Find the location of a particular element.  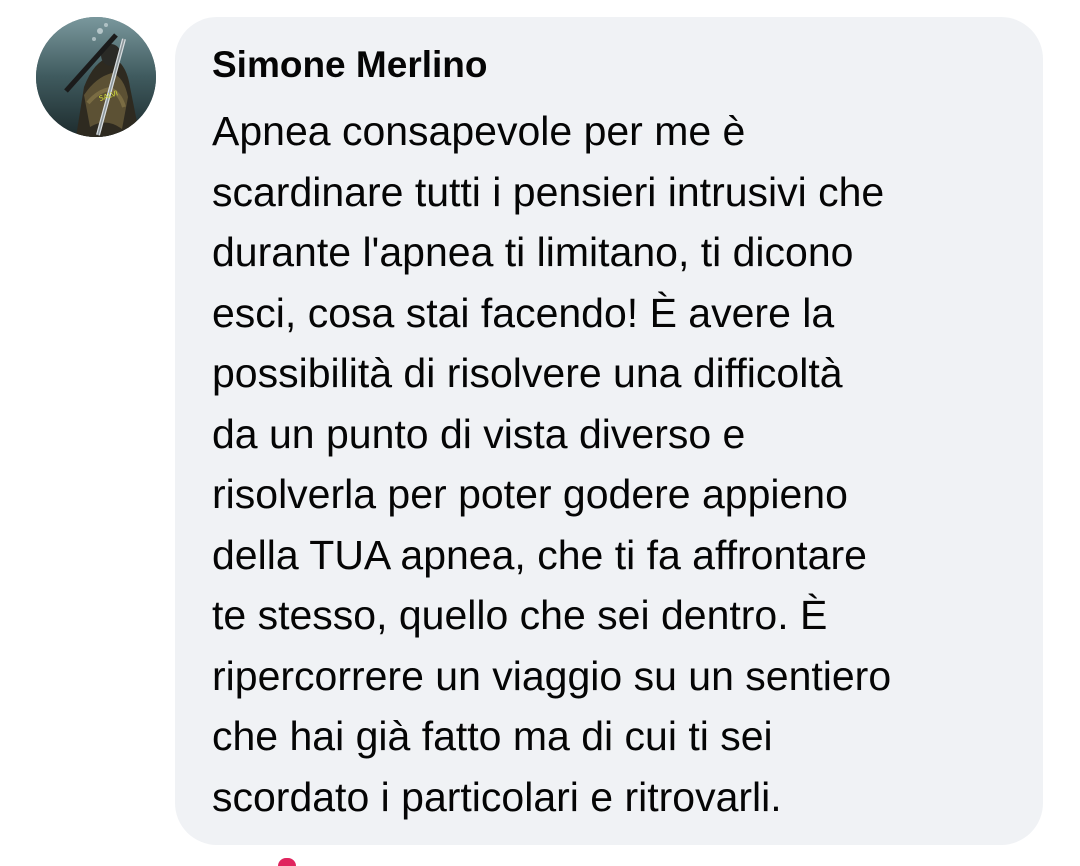

comment-text-line: te stesso, quello che sei dentro. È is located at coordinates (520, 615).